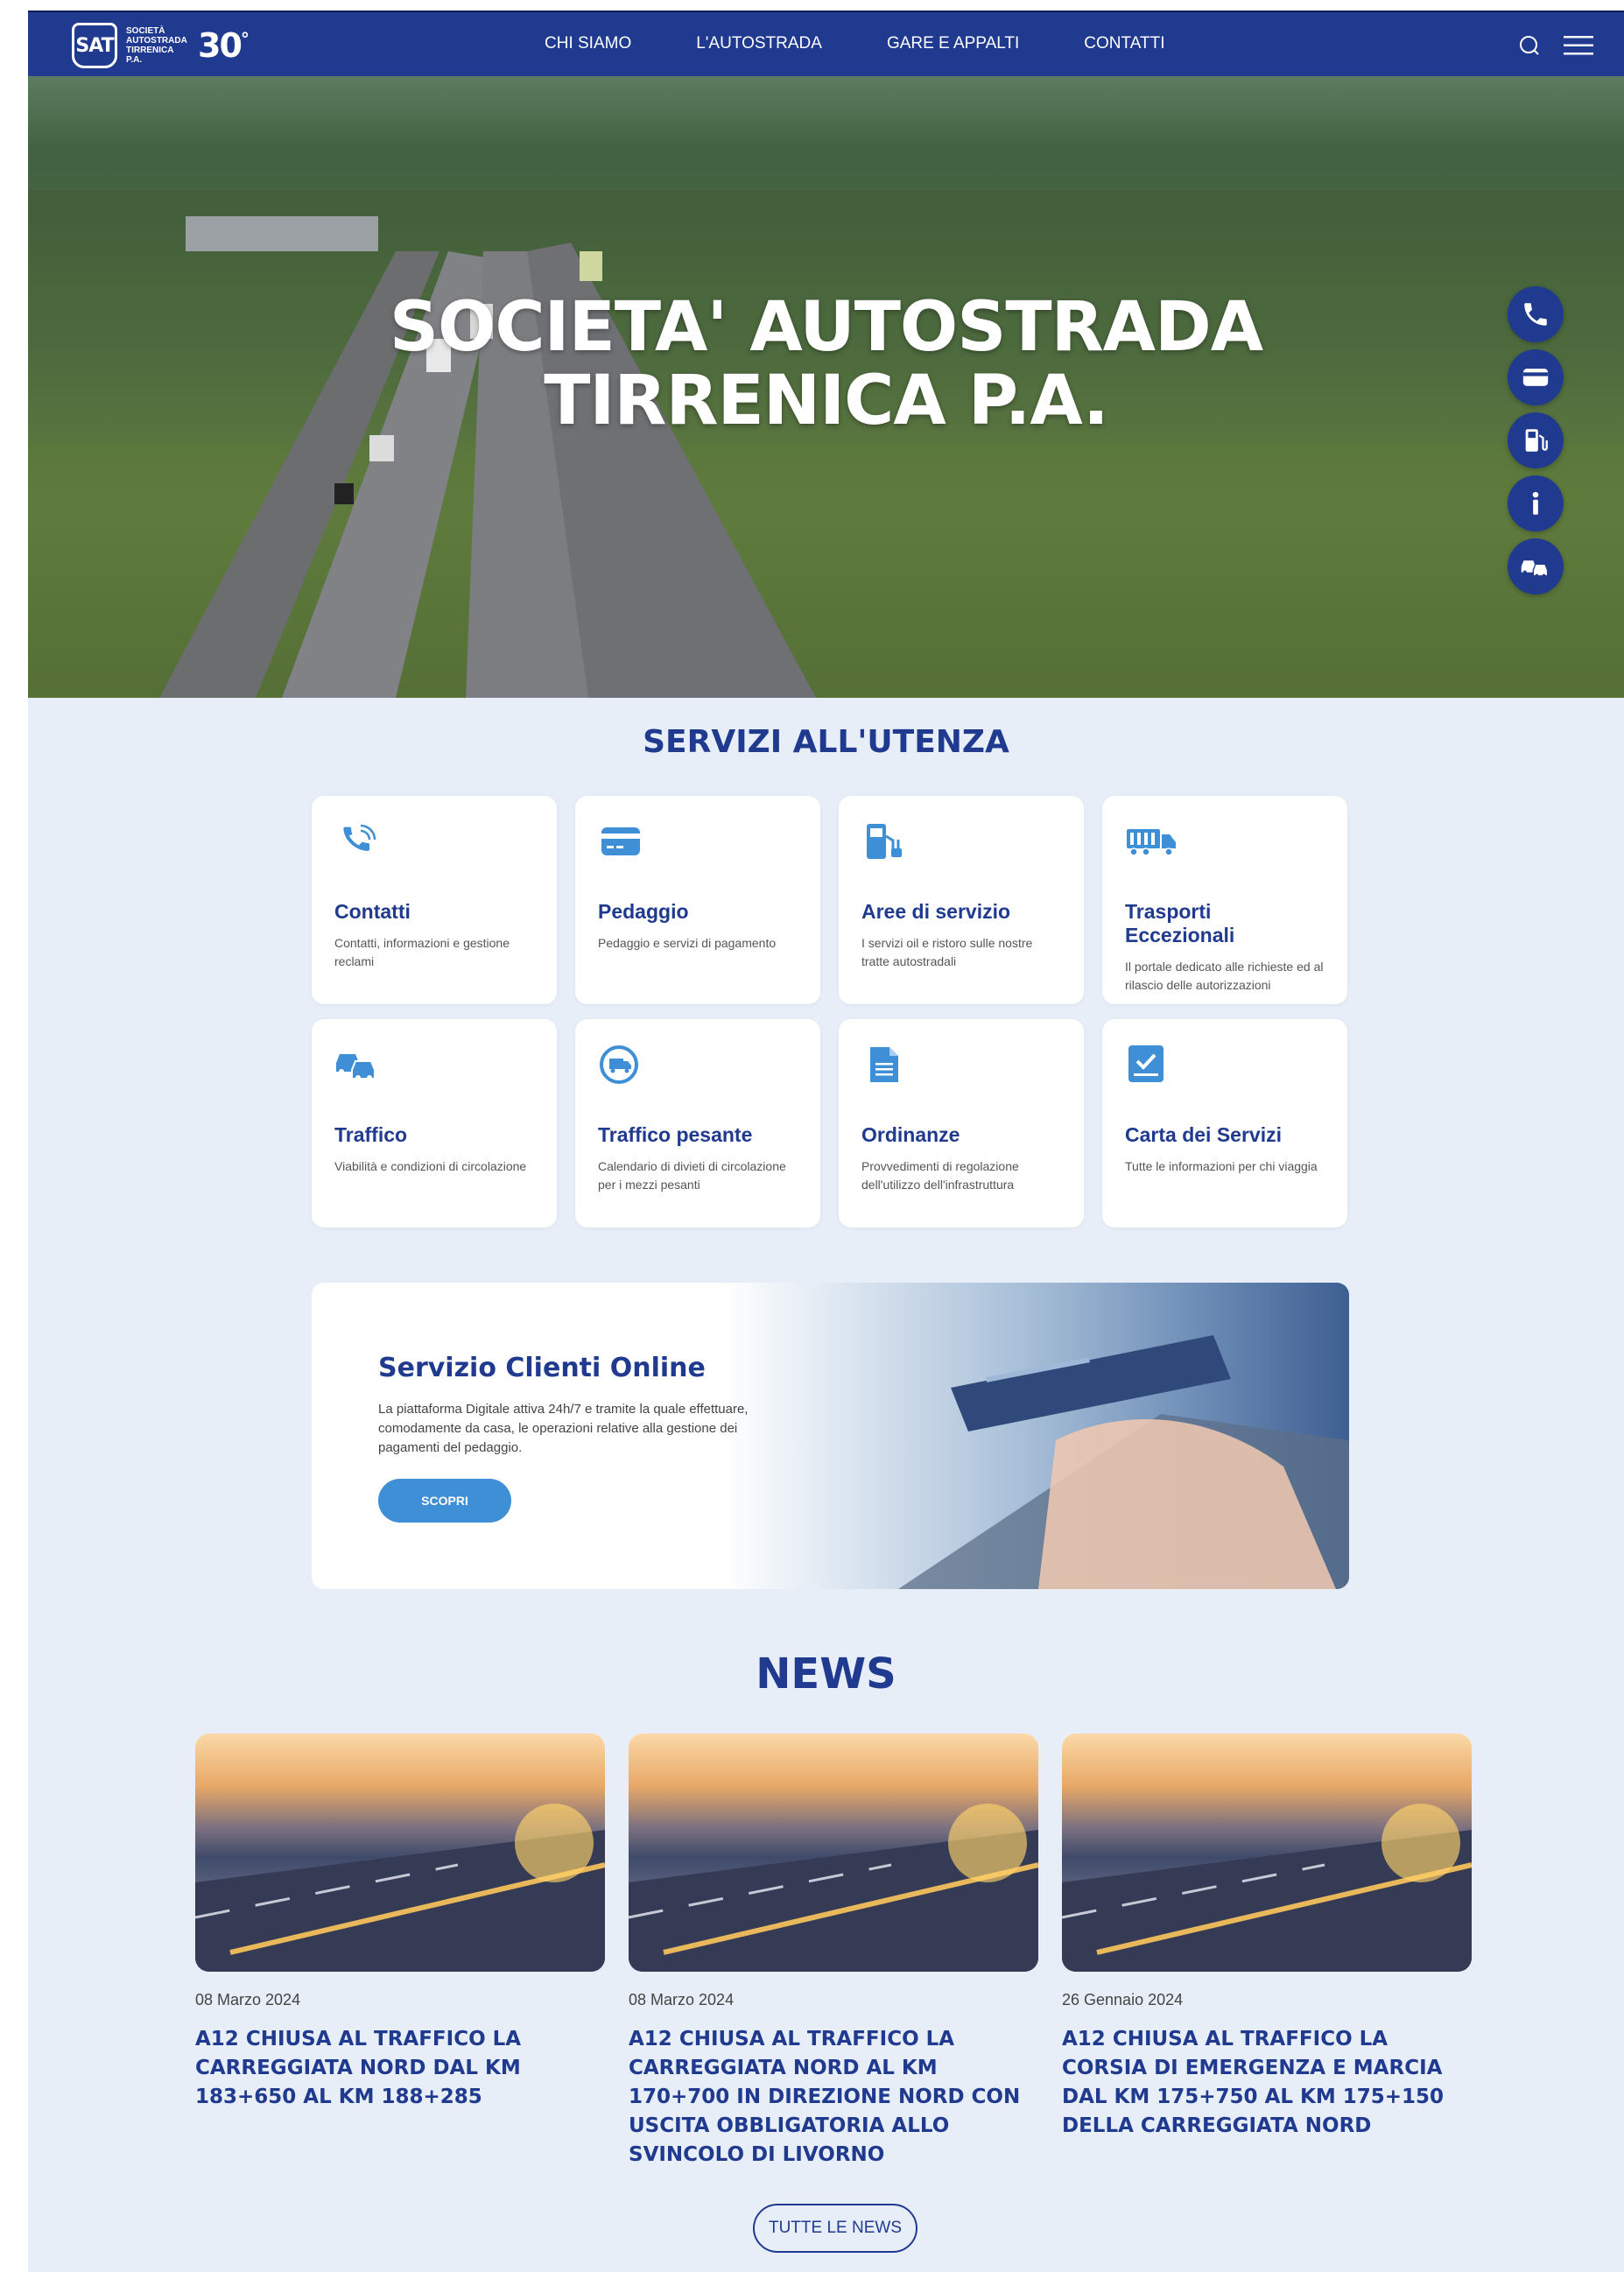 The width and height of the screenshot is (1624, 2272). I want to click on quick-phone-icon, so click(1536, 314).